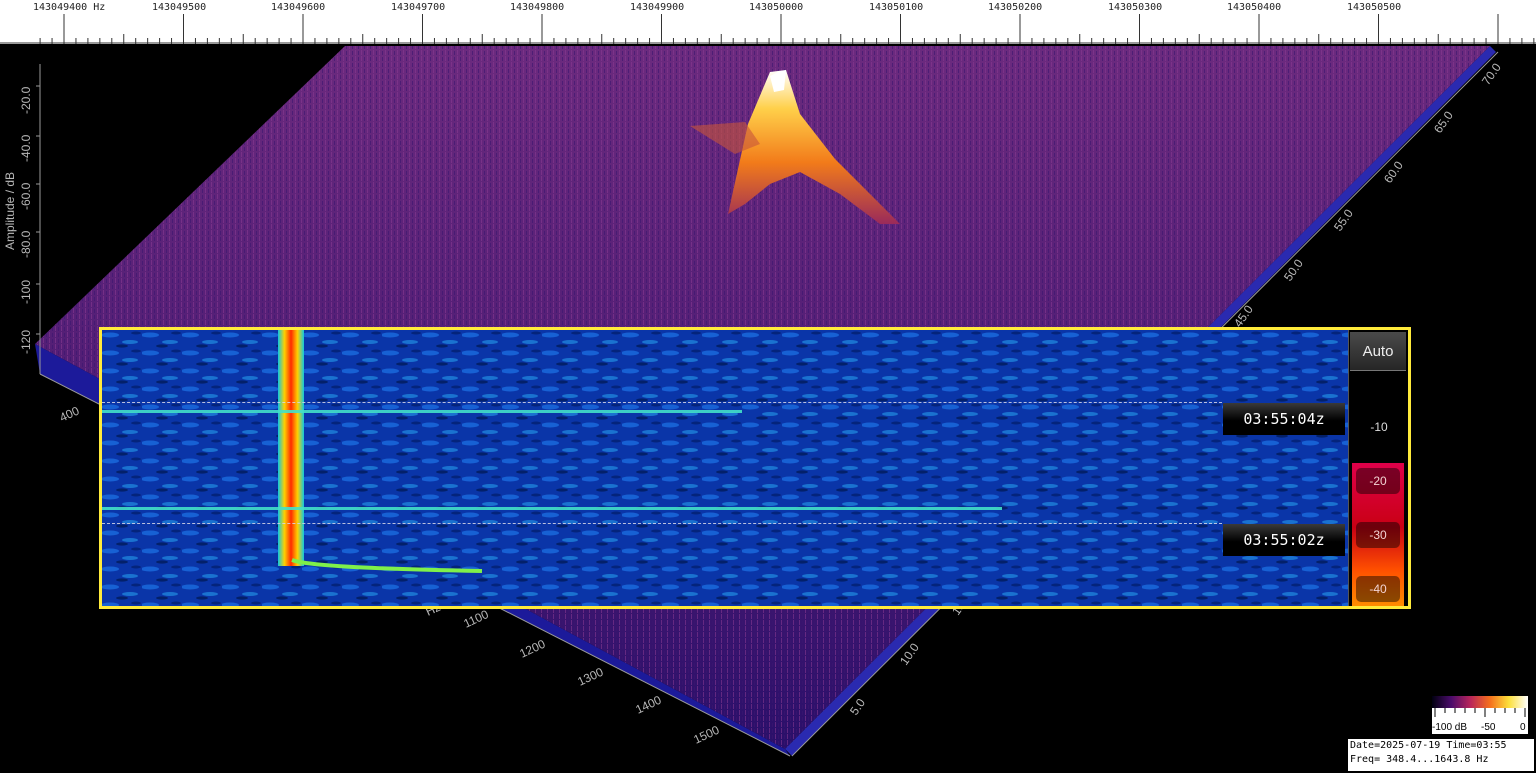 Image resolution: width=1536 pixels, height=773 pixels. Describe the element at coordinates (1378, 481) in the screenshot. I see `scale-label-1: -20` at that location.